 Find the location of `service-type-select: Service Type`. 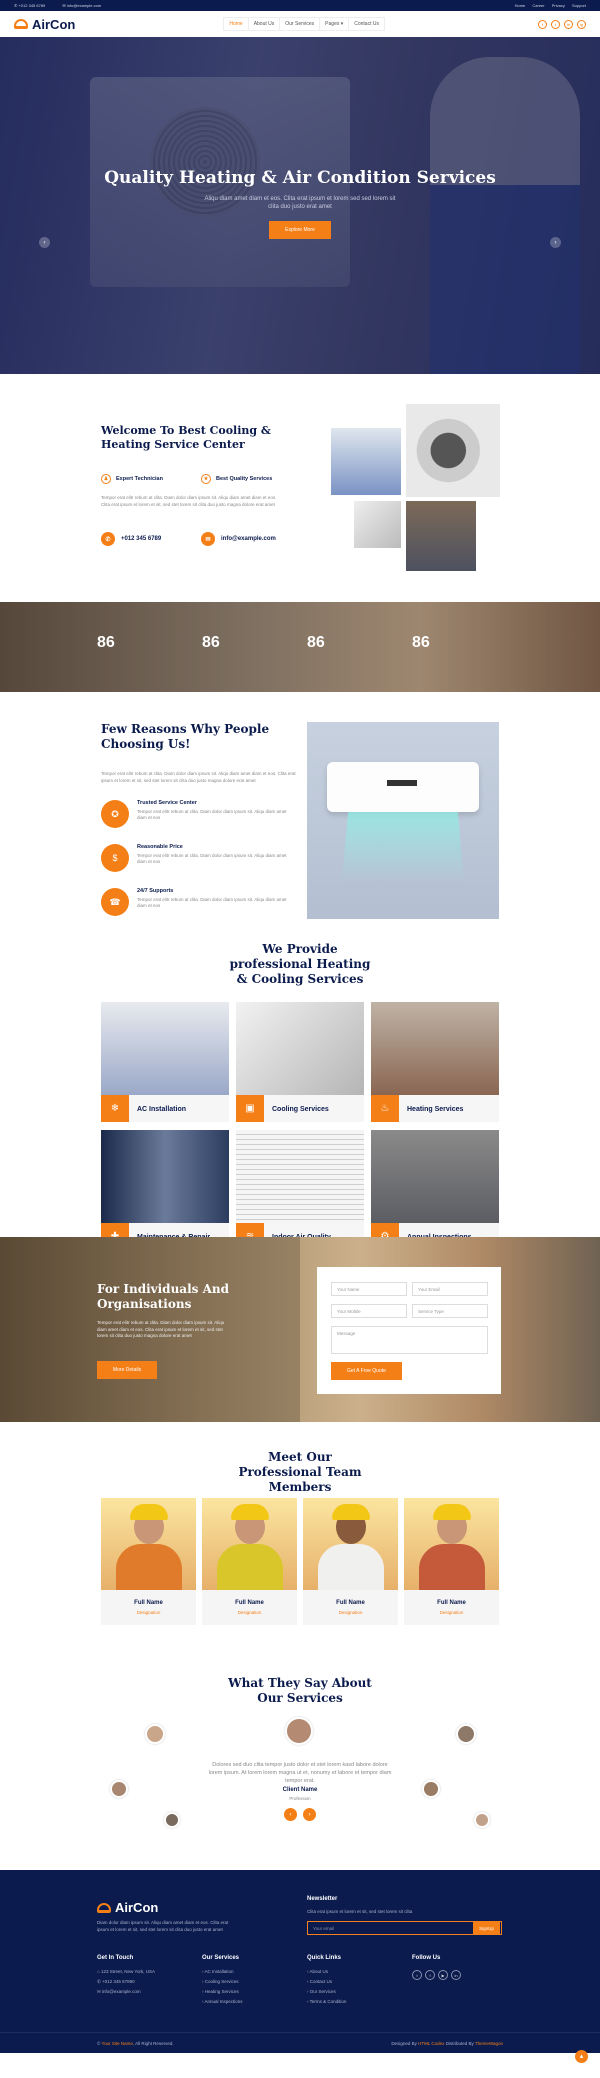

service-type-select: Service Type is located at coordinates (450, 1311).